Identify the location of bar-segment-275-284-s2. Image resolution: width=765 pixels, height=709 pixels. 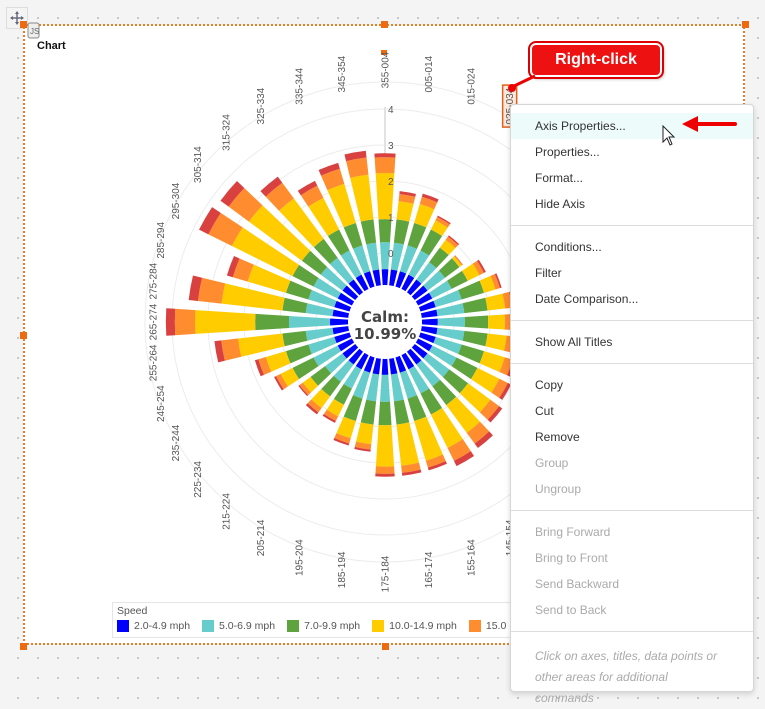
(295, 305).